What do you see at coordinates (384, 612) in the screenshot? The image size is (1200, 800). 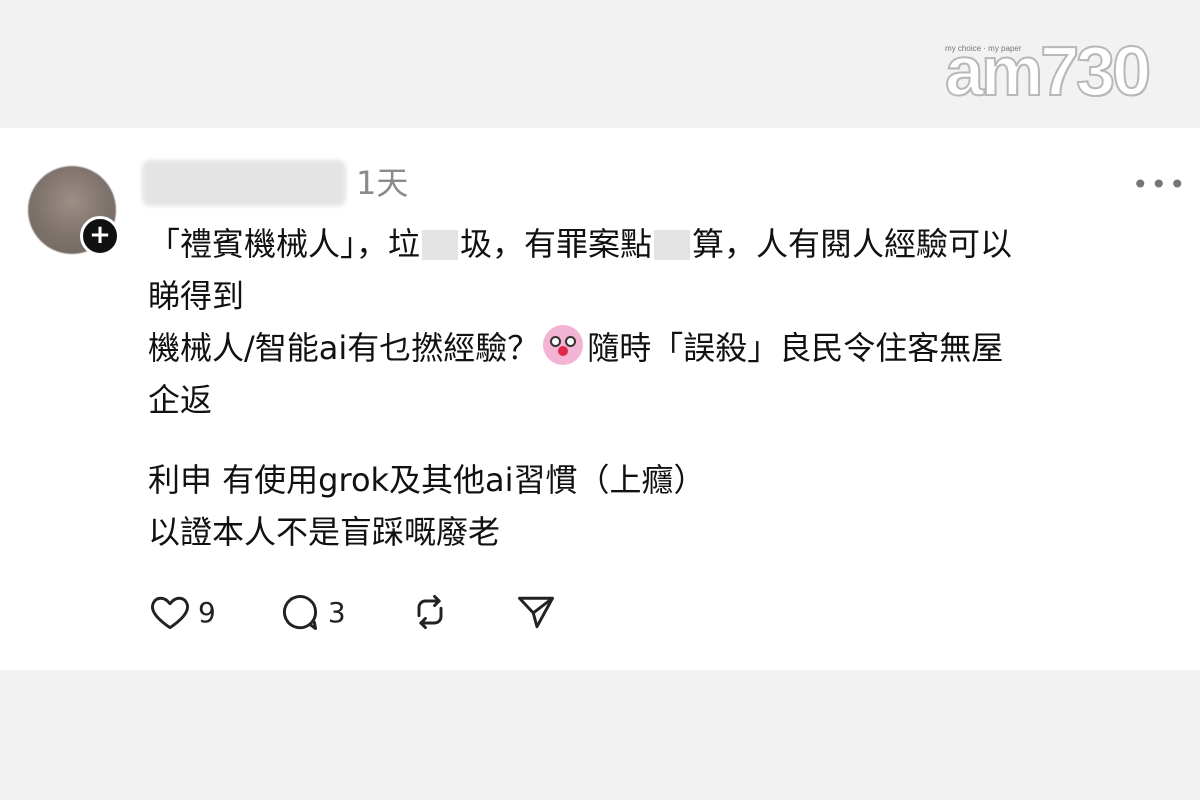 I see `action-bar: 9 3` at bounding box center [384, 612].